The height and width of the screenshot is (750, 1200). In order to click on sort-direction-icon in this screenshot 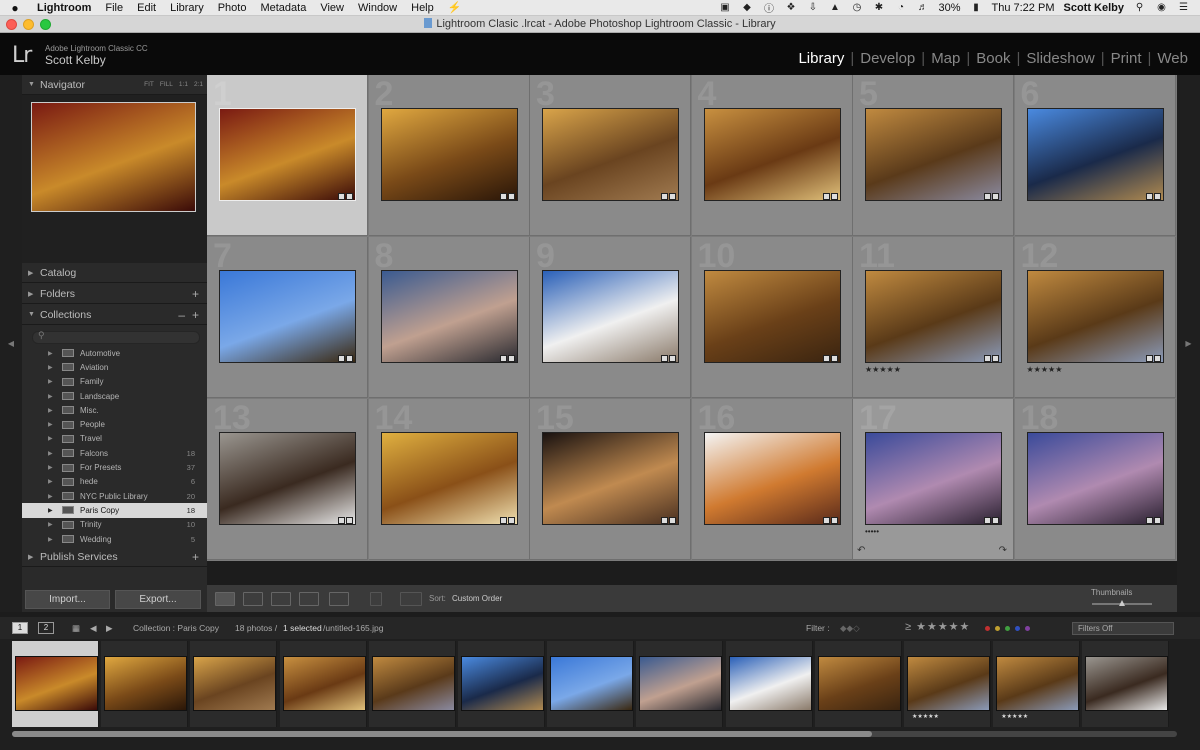, I will do `click(411, 599)`.